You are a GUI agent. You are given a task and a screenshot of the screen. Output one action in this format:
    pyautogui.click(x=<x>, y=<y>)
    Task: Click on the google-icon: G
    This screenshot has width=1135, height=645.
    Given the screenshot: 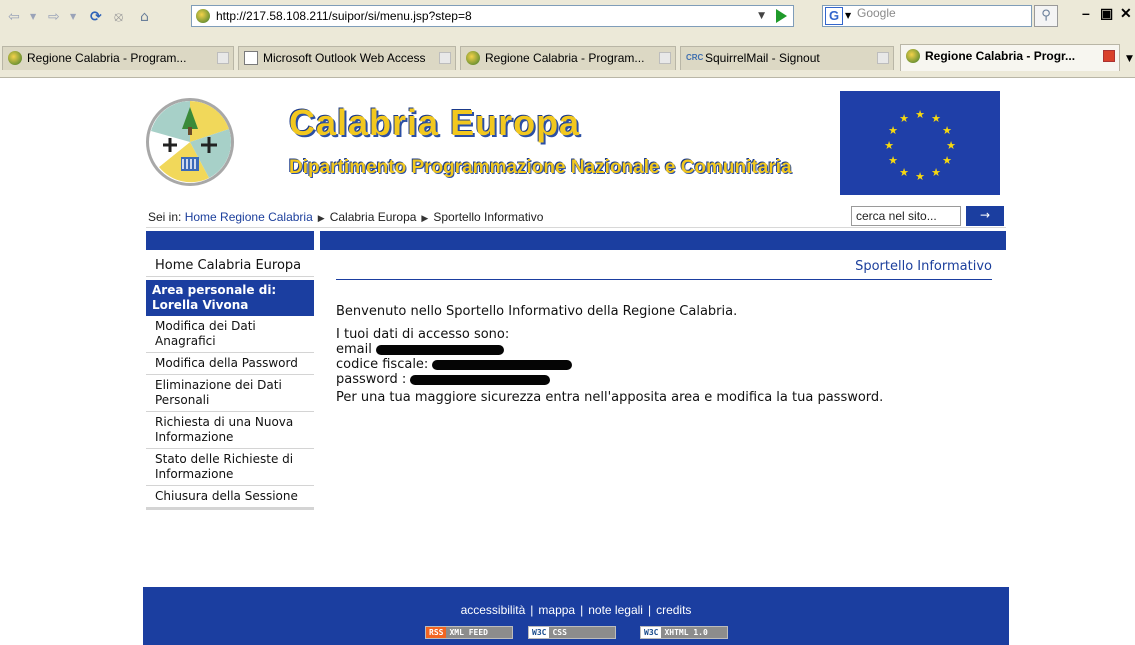 What is the action you would take?
    pyautogui.click(x=834, y=16)
    